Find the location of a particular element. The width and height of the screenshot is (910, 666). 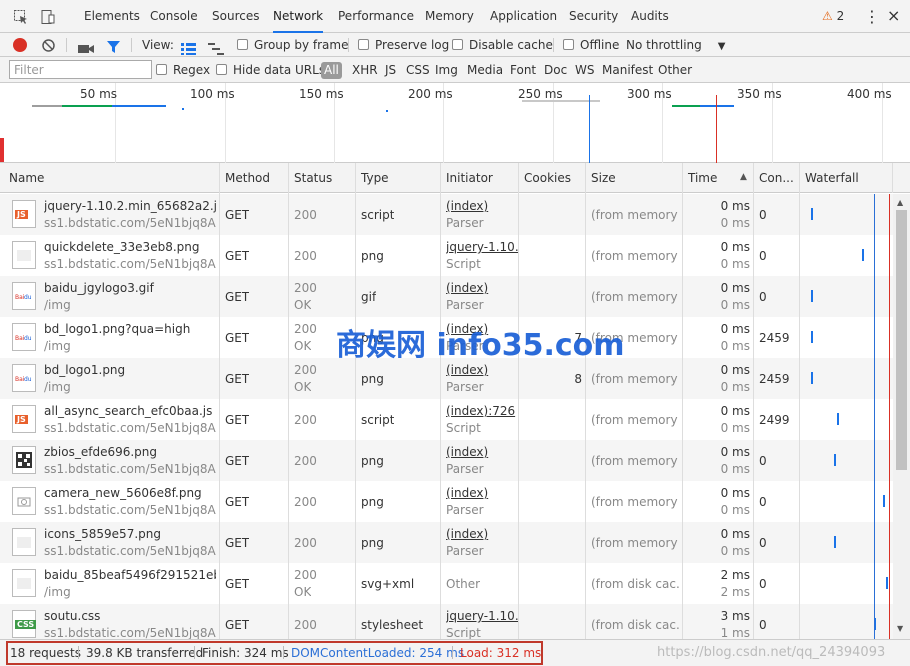

column-header-cookies: Cookies is located at coordinates (552, 178).